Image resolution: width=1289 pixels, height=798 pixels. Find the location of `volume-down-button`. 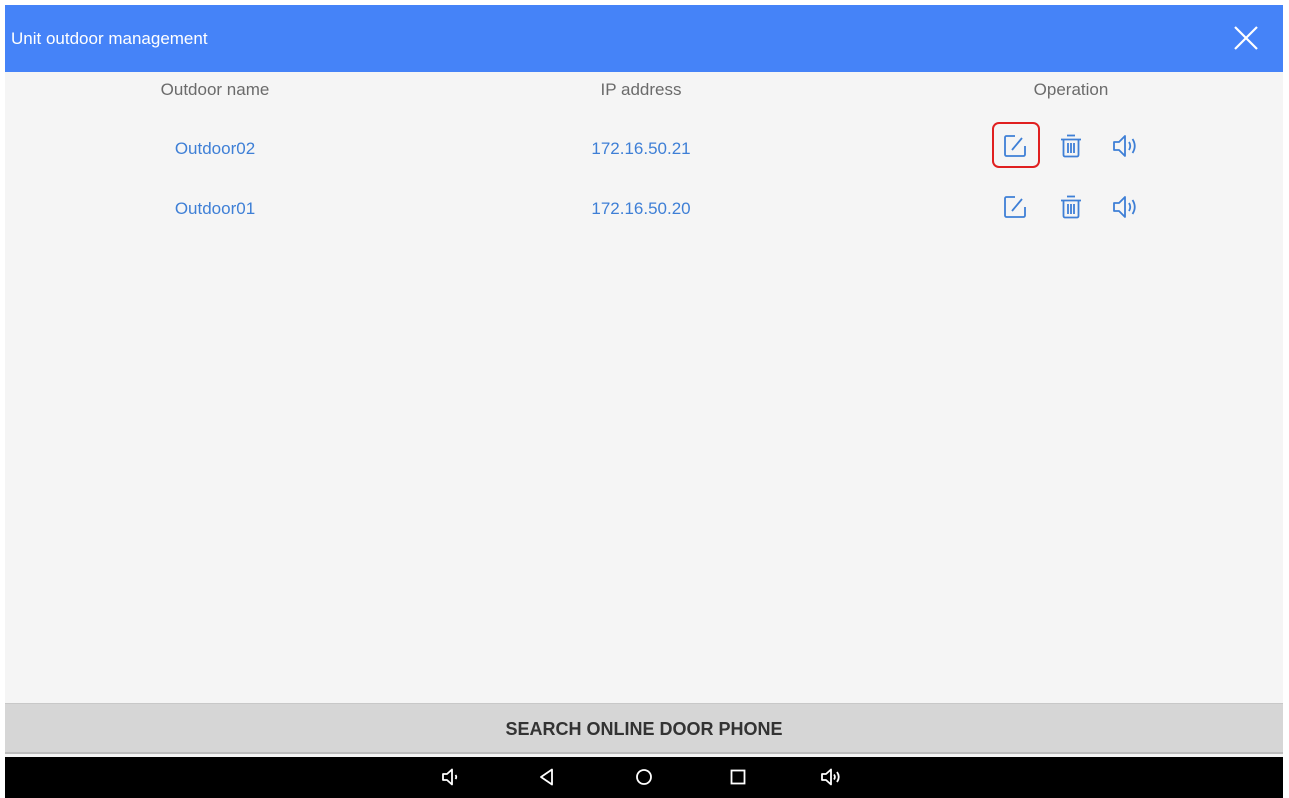

volume-down-button is located at coordinates (452, 777).